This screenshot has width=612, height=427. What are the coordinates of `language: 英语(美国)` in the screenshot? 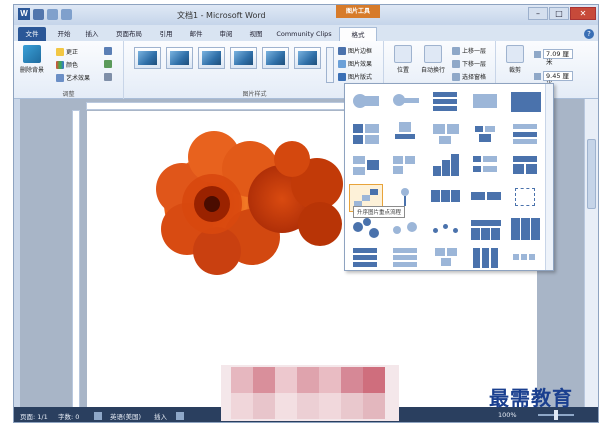 It's located at (125, 416).